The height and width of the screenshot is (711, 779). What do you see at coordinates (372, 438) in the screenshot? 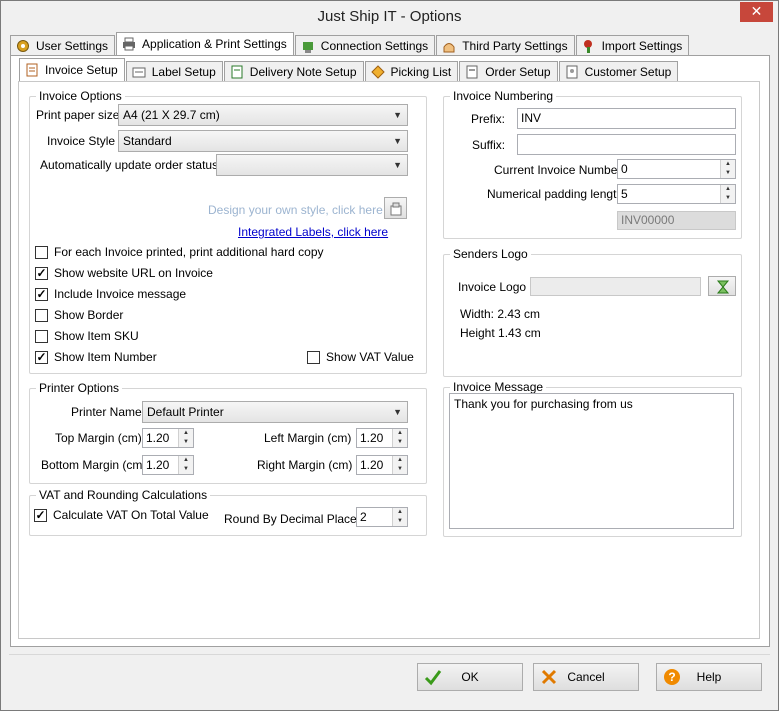
I see `left-margin-value: 1.20` at bounding box center [372, 438].